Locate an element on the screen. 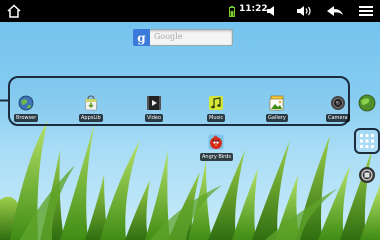 Image resolution: width=380 pixels, height=240 pixels. app-label: AppsLib is located at coordinates (91, 118).